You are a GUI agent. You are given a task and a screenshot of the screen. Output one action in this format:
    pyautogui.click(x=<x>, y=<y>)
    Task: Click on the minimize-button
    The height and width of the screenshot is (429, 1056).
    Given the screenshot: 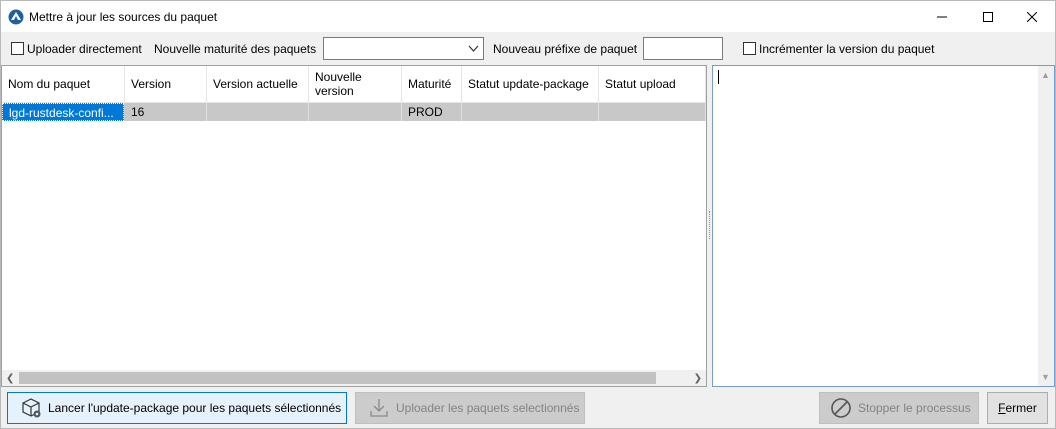 What is the action you would take?
    pyautogui.click(x=942, y=16)
    